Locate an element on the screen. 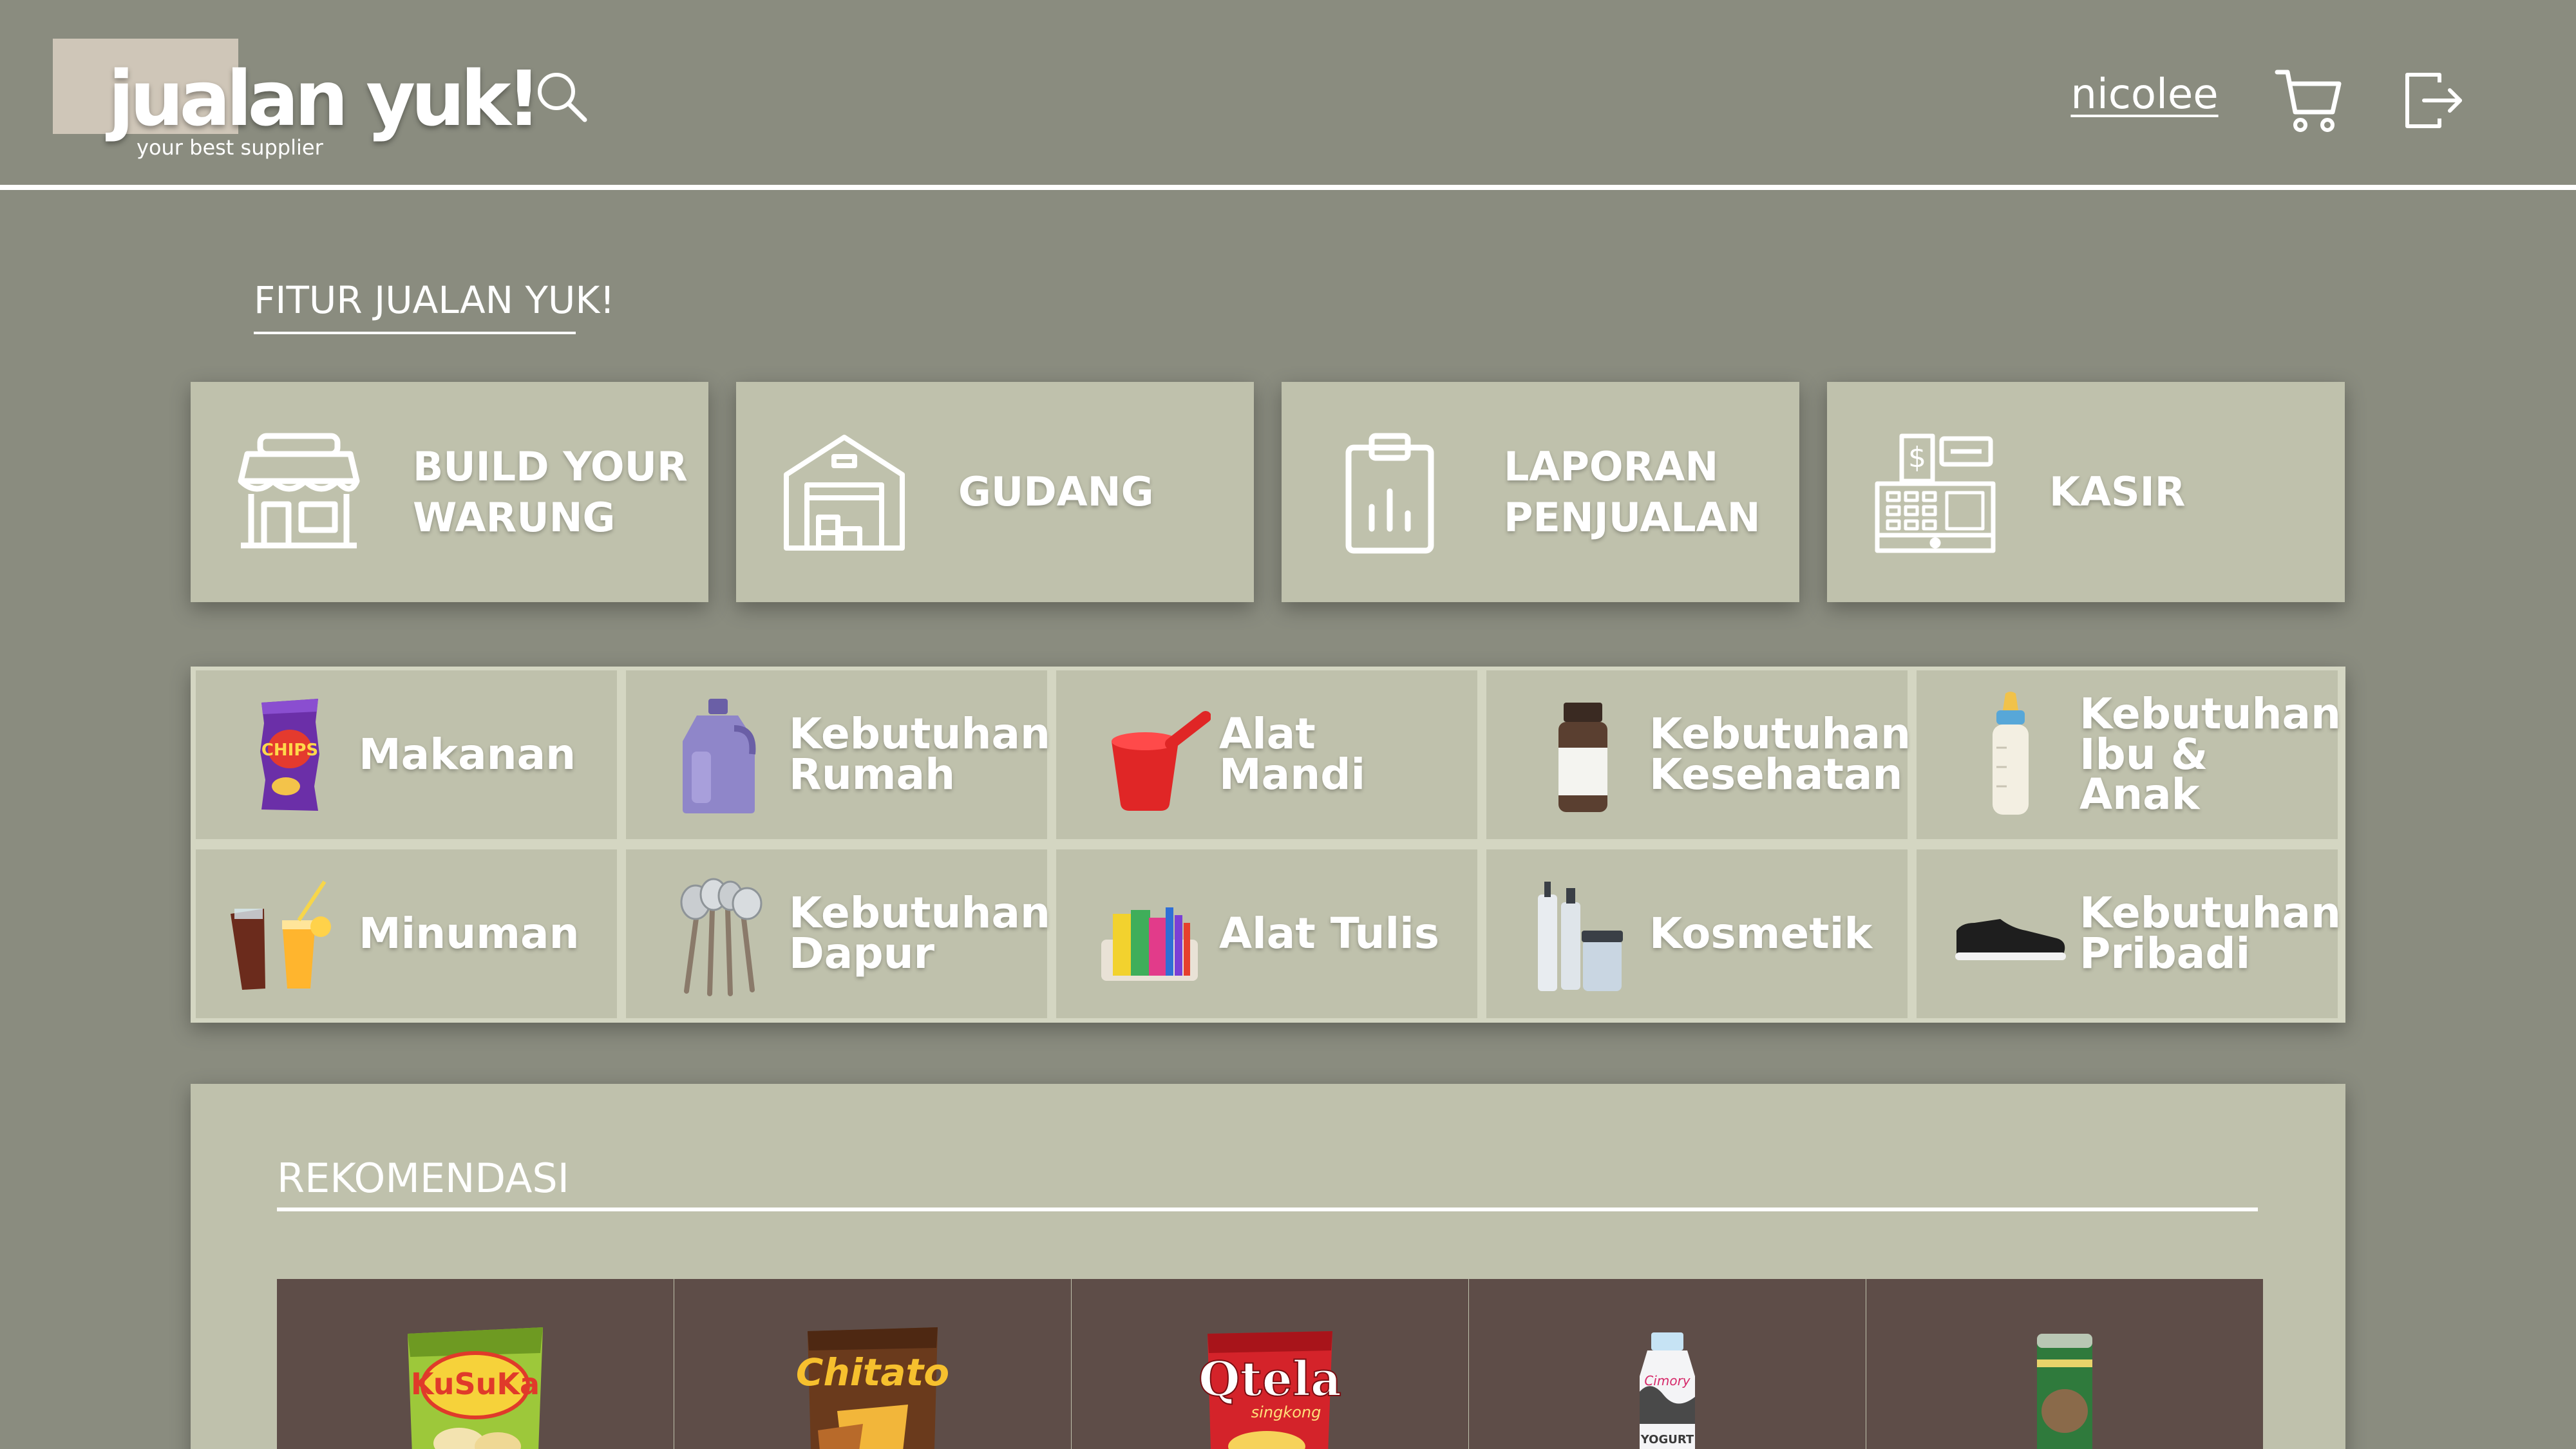 The image size is (2576, 1449). category-kebutuhan-dapur: Kebutuhan Dapur is located at coordinates (839, 934).